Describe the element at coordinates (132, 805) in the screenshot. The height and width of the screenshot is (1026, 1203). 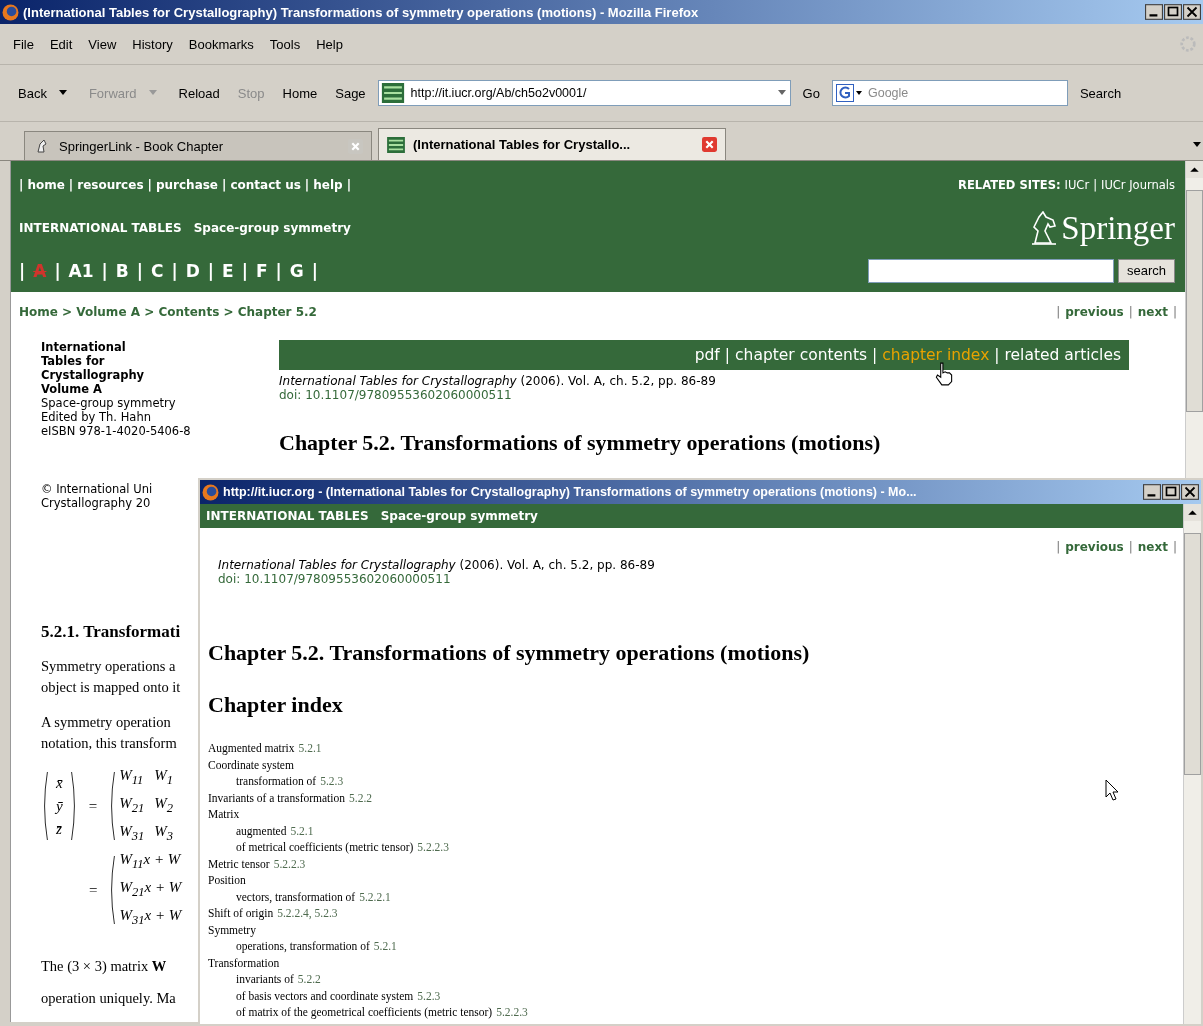
I see `matrix-entry: W$_{21}$` at that location.